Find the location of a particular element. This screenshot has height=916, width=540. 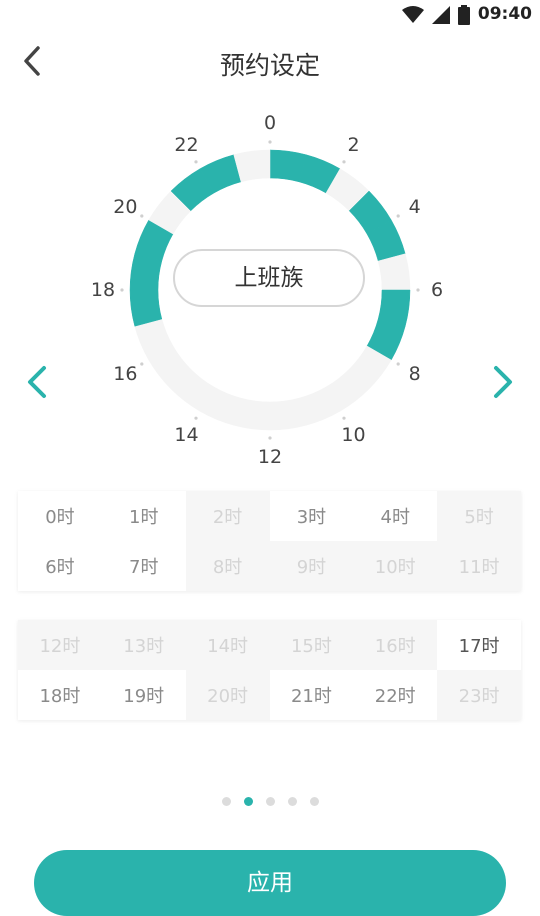

hour-cell: 12时 is located at coordinates (60, 645).